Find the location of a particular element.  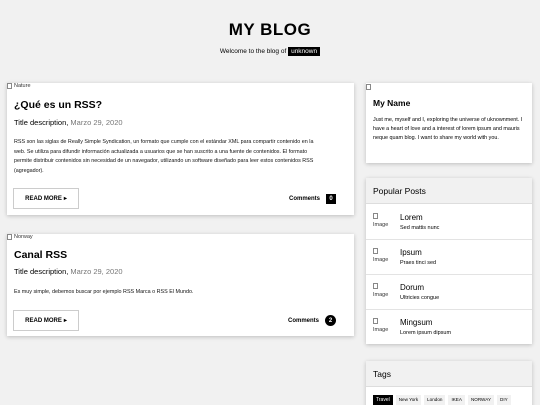

popular-post-name: Lorem is located at coordinates (411, 217).